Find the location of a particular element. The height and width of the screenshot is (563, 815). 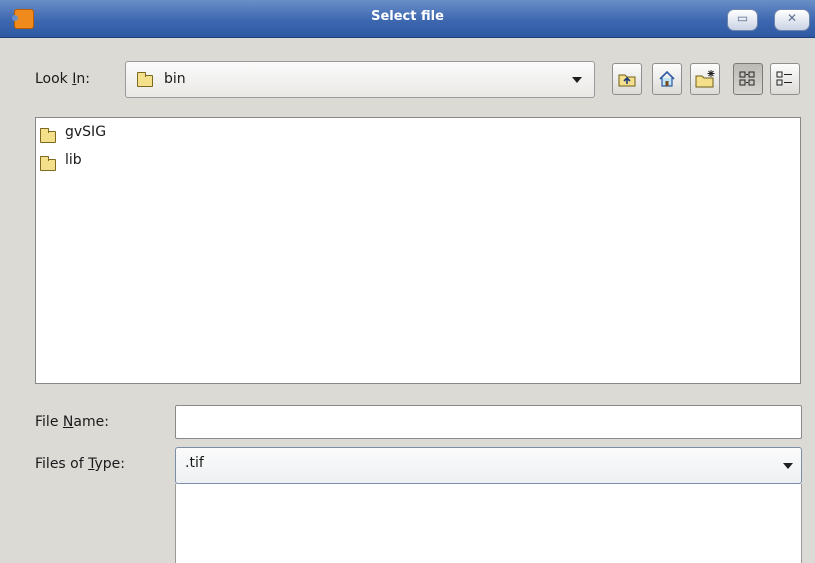

file-name-label-post: ame: is located at coordinates (91, 422).